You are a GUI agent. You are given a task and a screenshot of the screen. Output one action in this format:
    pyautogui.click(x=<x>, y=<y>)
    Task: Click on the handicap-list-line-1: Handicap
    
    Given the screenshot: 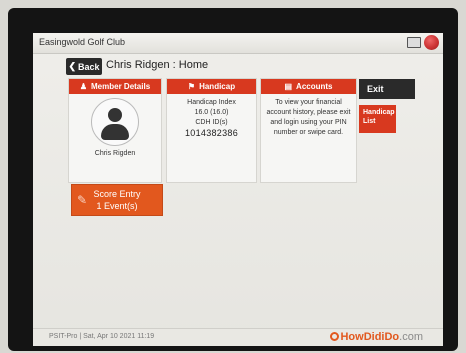 What is the action you would take?
    pyautogui.click(x=379, y=112)
    